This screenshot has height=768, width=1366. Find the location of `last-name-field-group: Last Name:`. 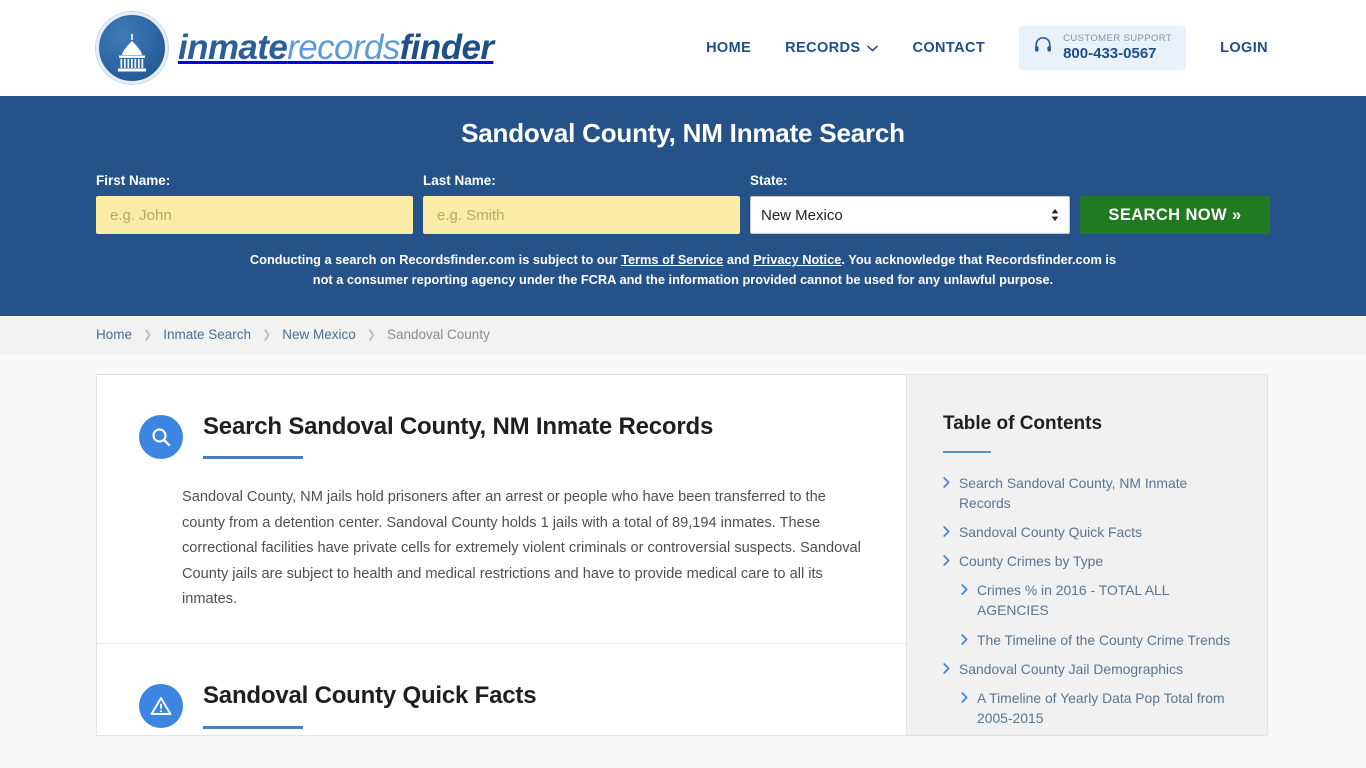

last-name-field-group: Last Name: is located at coordinates (581, 203).